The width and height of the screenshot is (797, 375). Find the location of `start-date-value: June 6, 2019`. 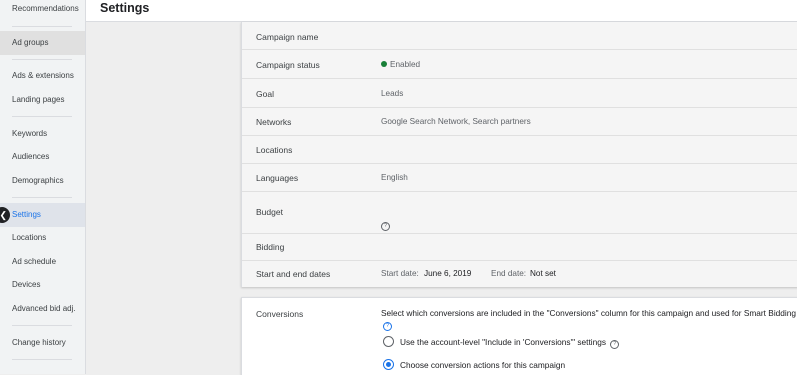

start-date-value: June 6, 2019 is located at coordinates (448, 273).